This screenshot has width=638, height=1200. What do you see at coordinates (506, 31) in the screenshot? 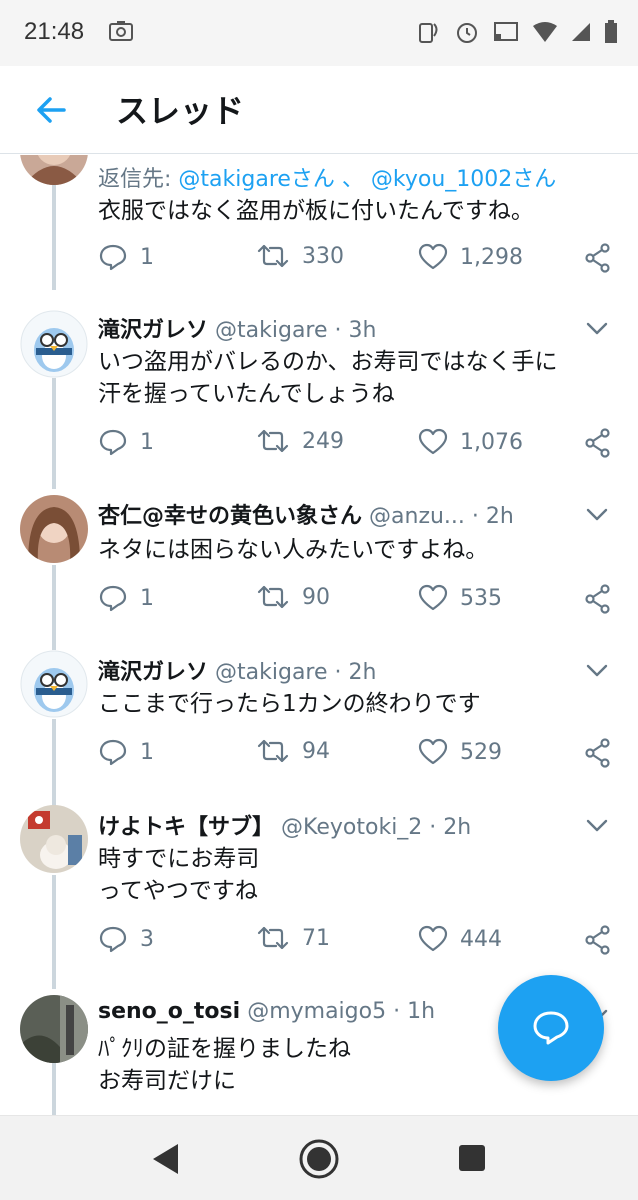
I see `cast-icon` at bounding box center [506, 31].